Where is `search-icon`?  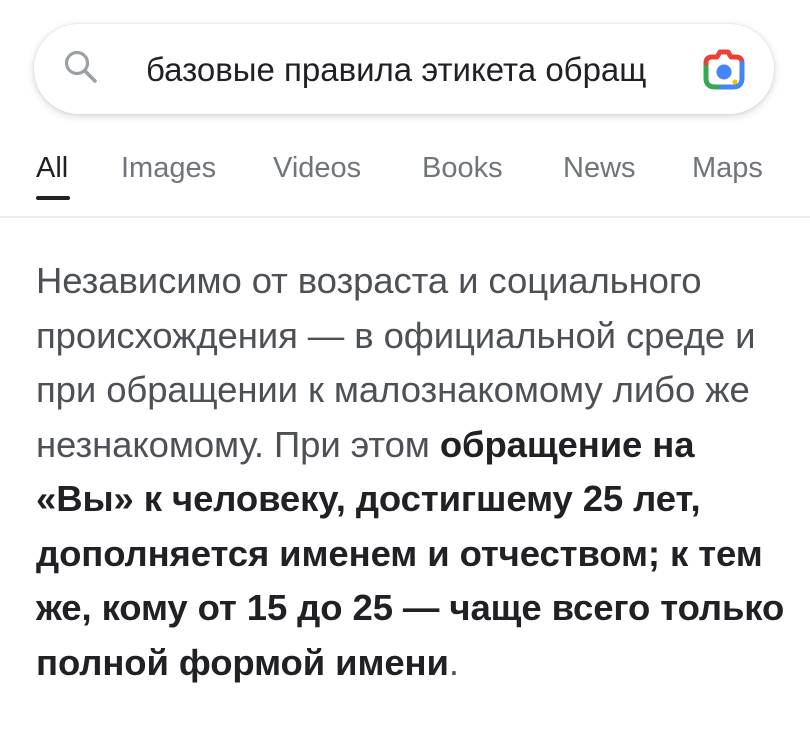
search-icon is located at coordinates (81, 67).